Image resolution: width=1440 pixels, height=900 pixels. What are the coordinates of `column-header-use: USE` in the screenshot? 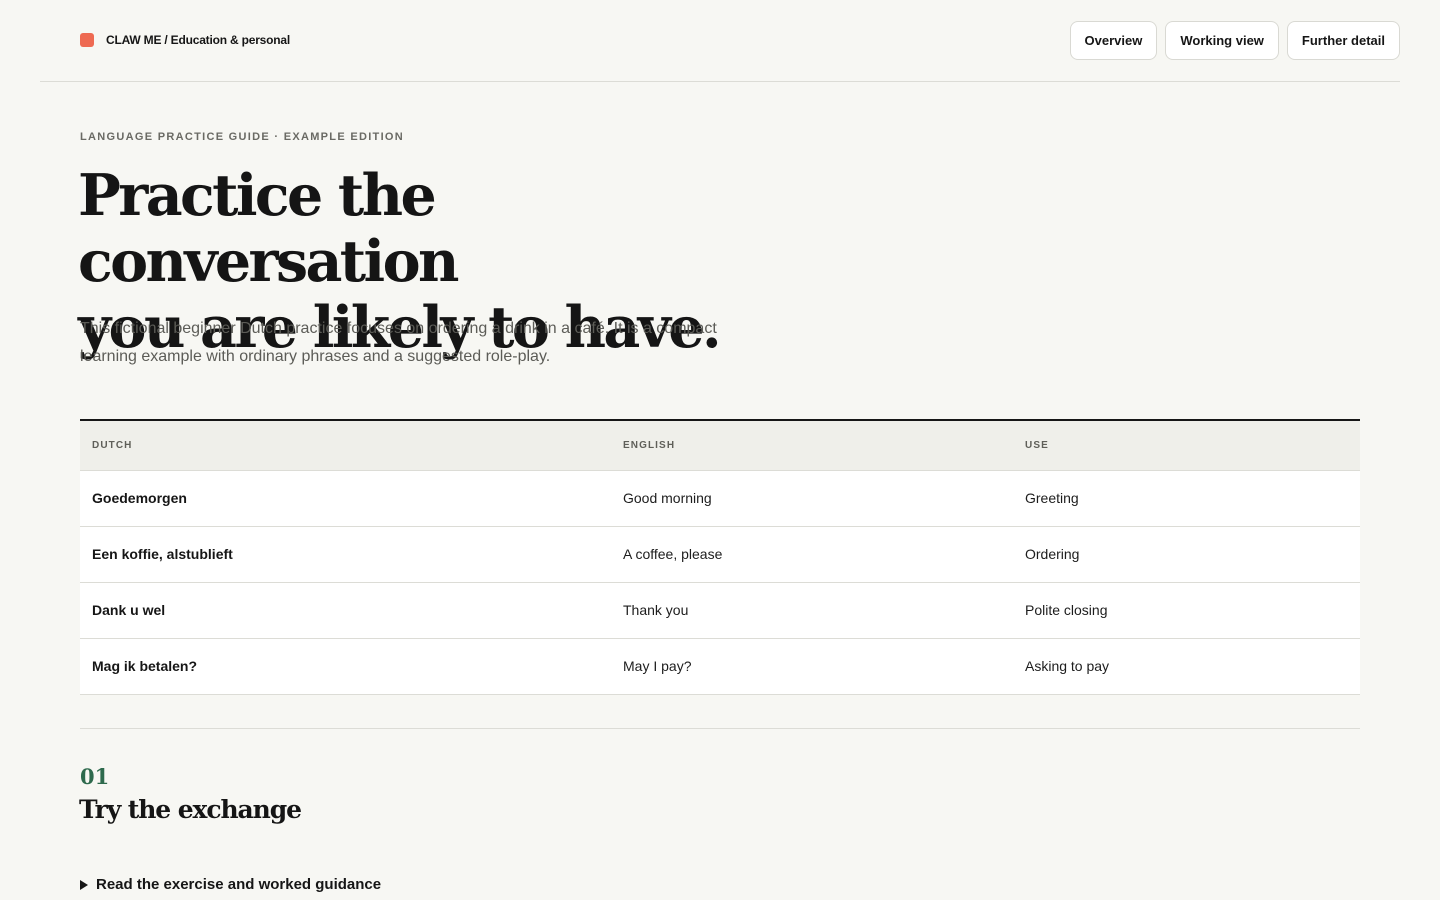 It's located at (1186, 445).